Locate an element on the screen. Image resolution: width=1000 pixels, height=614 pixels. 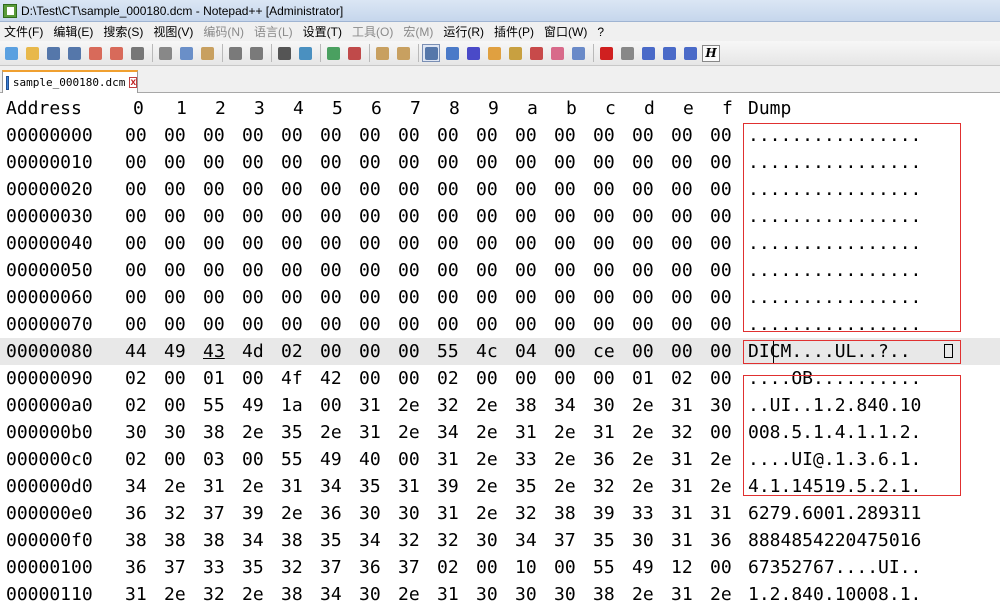
hex-byte: 34 is located at coordinates (565, 405).